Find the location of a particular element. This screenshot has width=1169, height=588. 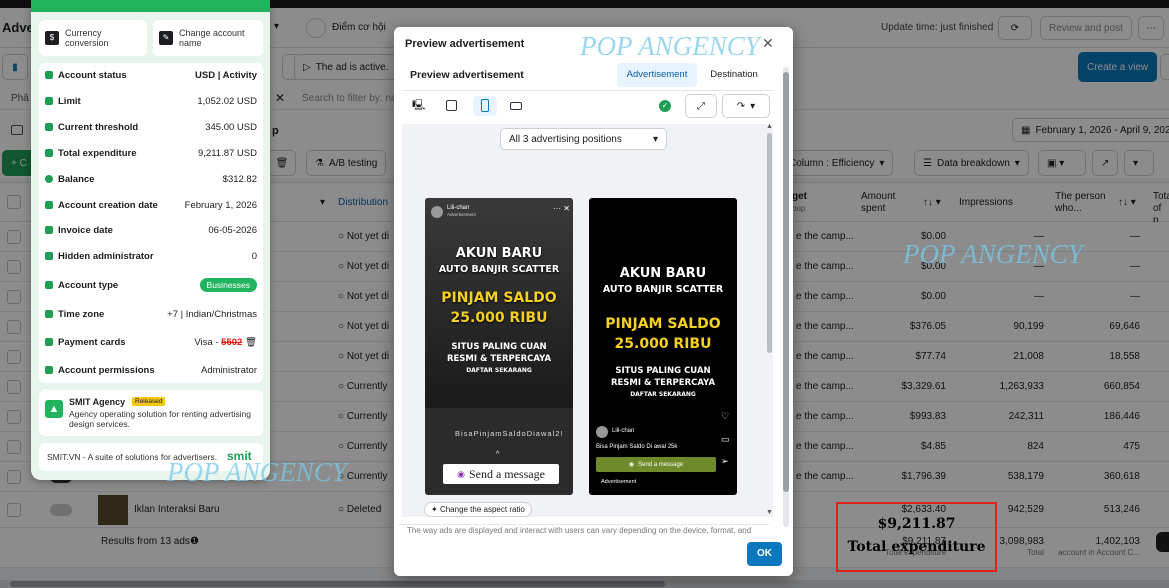

limit-row: Limit 1,052.02 USD is located at coordinates (151, 101).